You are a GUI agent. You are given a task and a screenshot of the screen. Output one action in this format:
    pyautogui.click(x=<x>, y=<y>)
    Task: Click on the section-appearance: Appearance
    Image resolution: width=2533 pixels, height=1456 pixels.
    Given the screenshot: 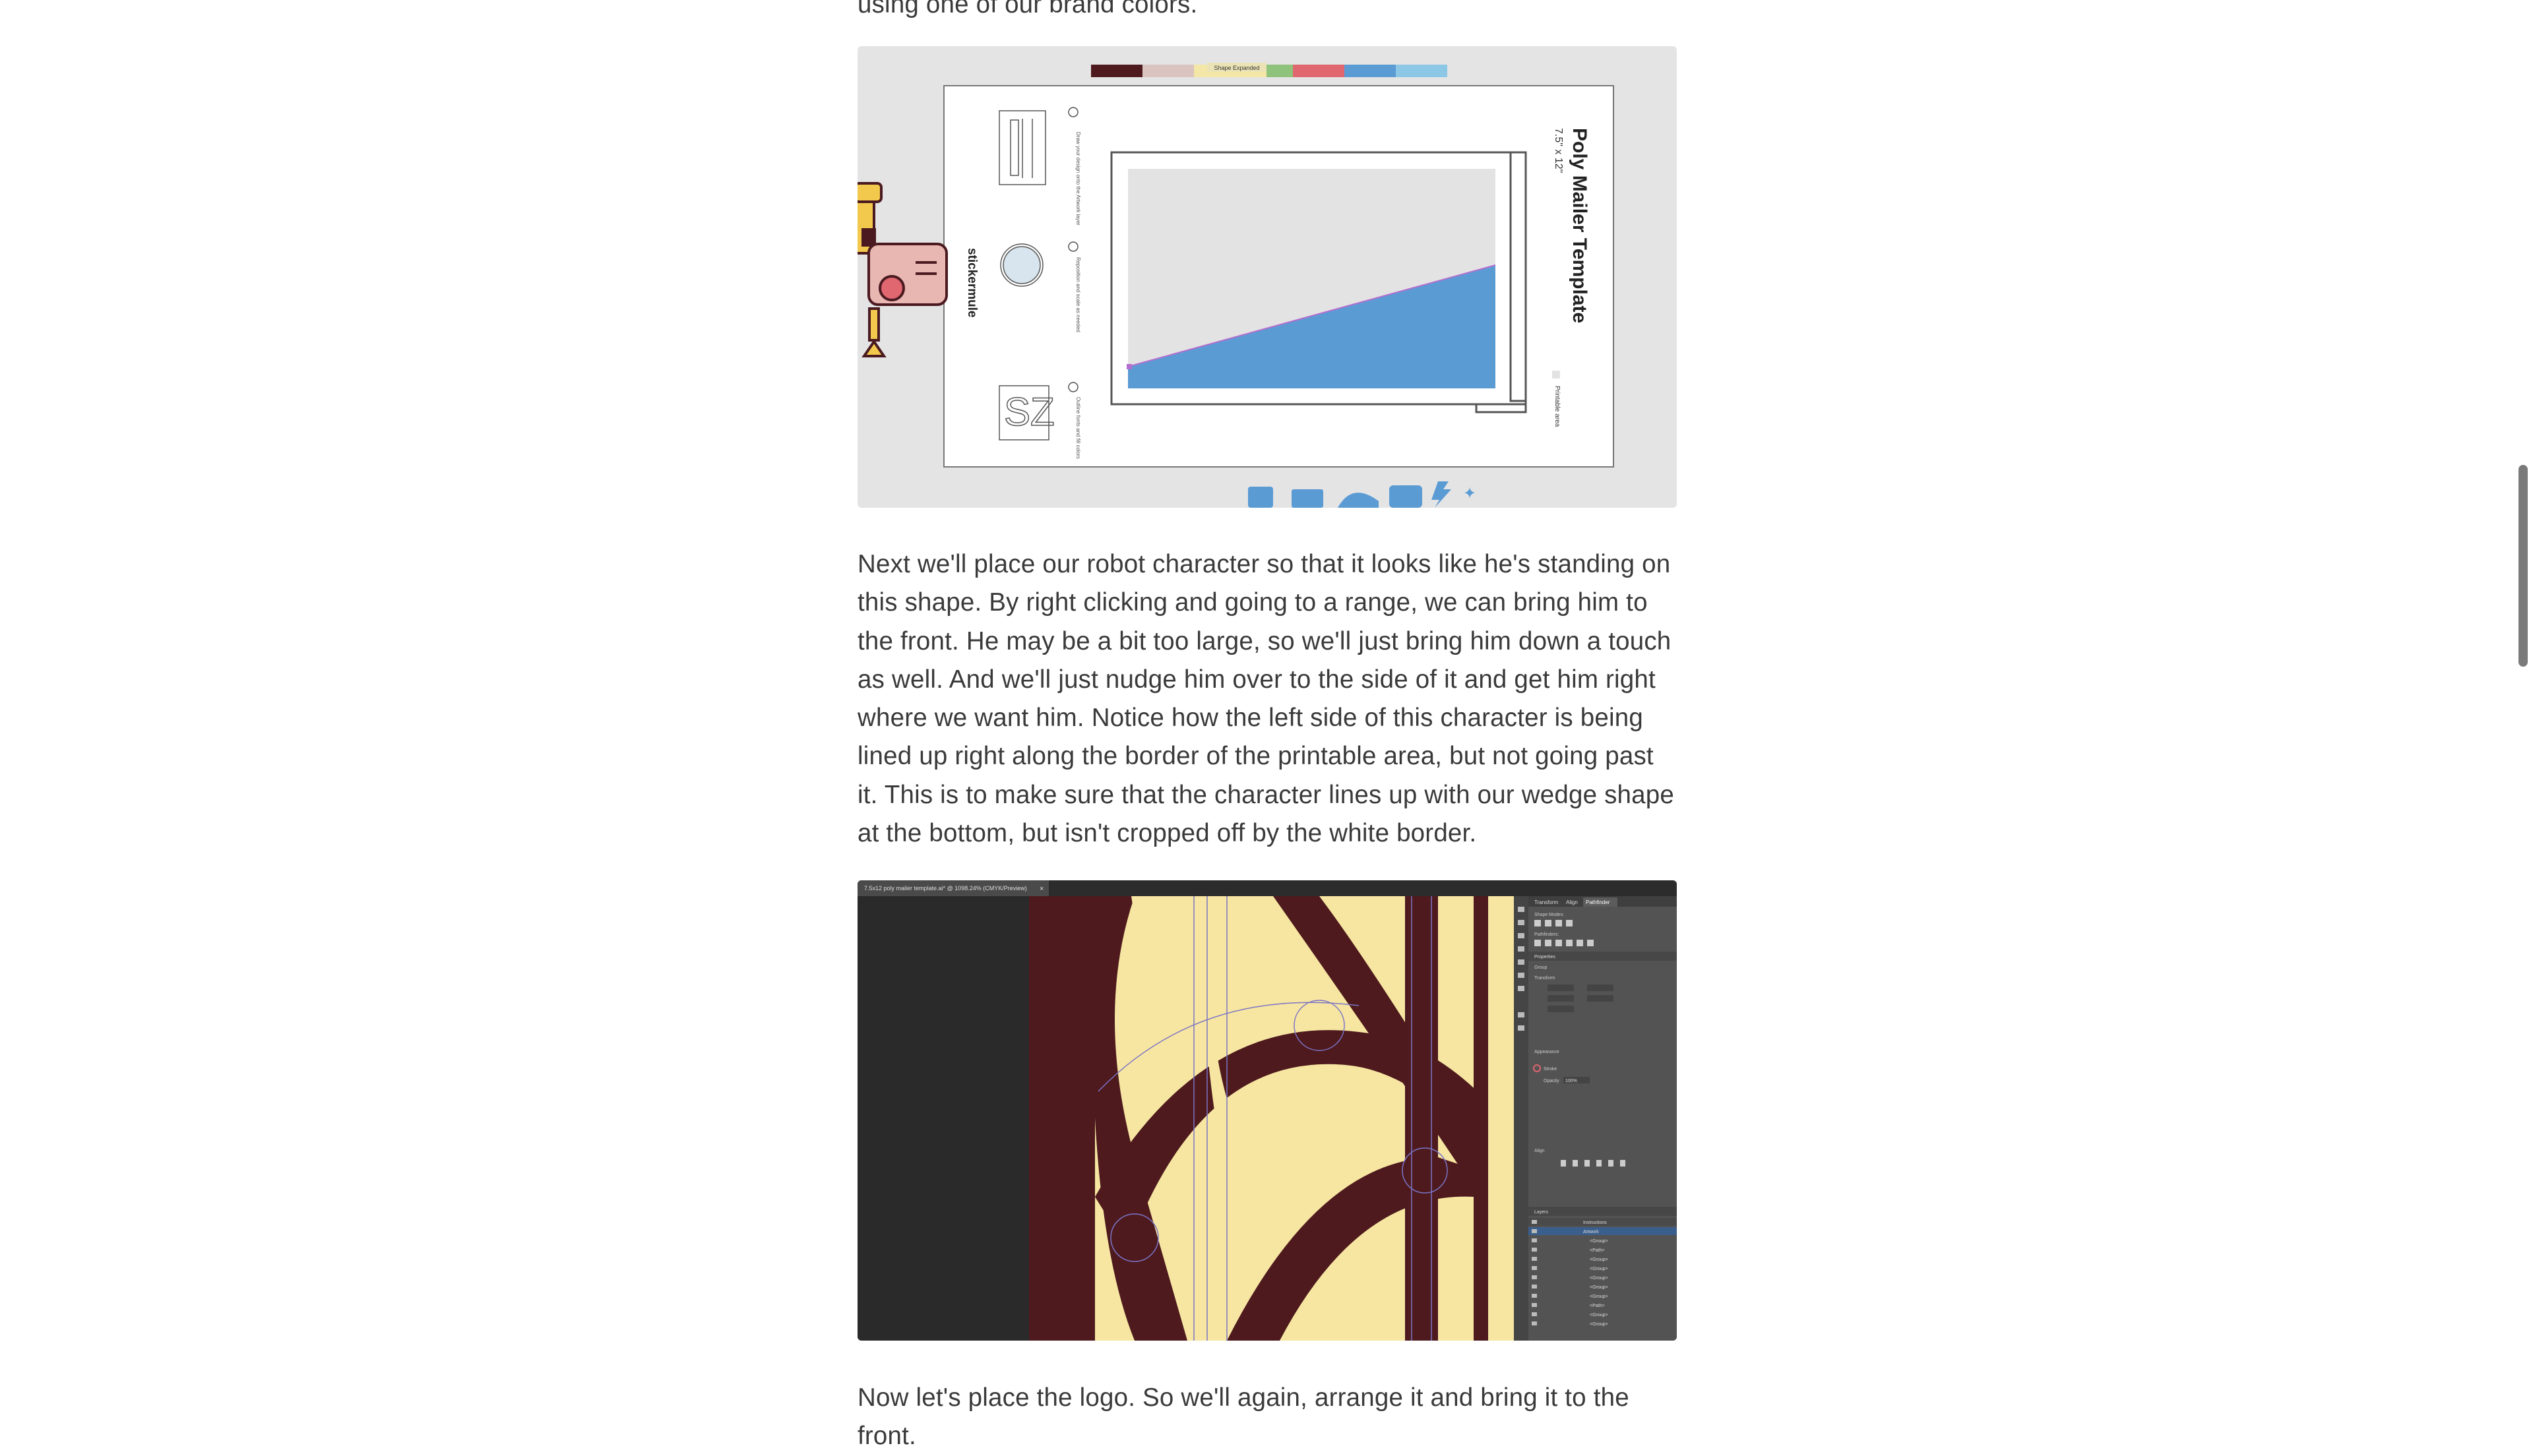 What is the action you would take?
    pyautogui.click(x=1546, y=1052)
    